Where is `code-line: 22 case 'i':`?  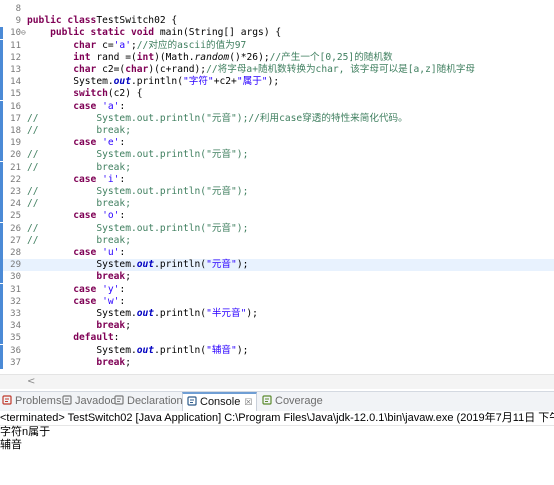
code-line: 22 case 'i': is located at coordinates (277, 179).